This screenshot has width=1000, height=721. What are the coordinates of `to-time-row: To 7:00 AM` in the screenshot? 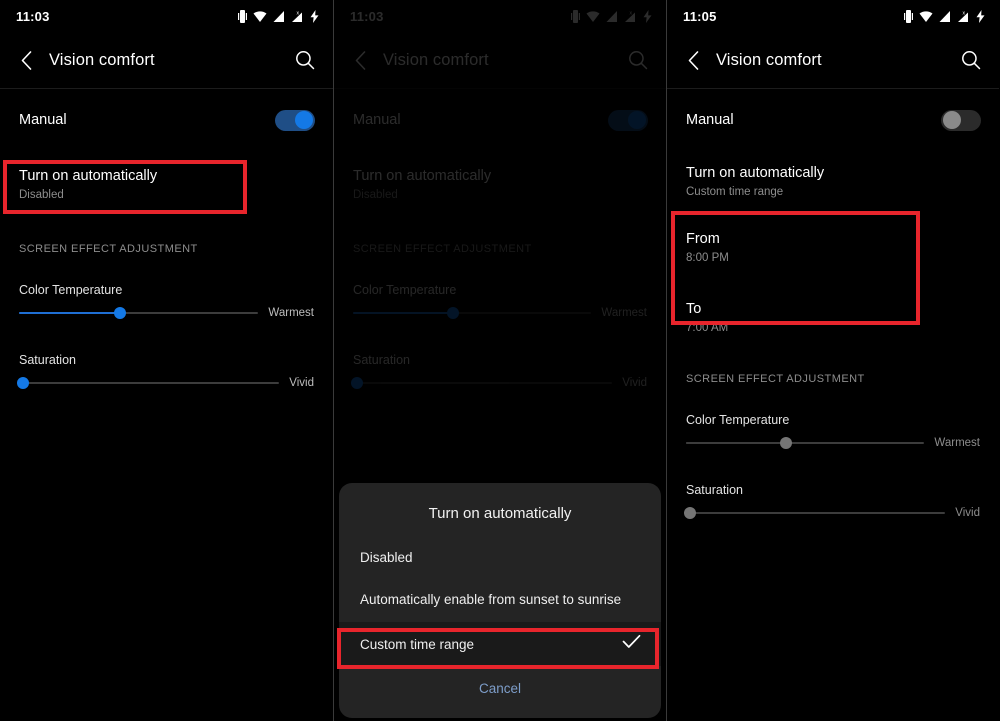 It's located at (833, 318).